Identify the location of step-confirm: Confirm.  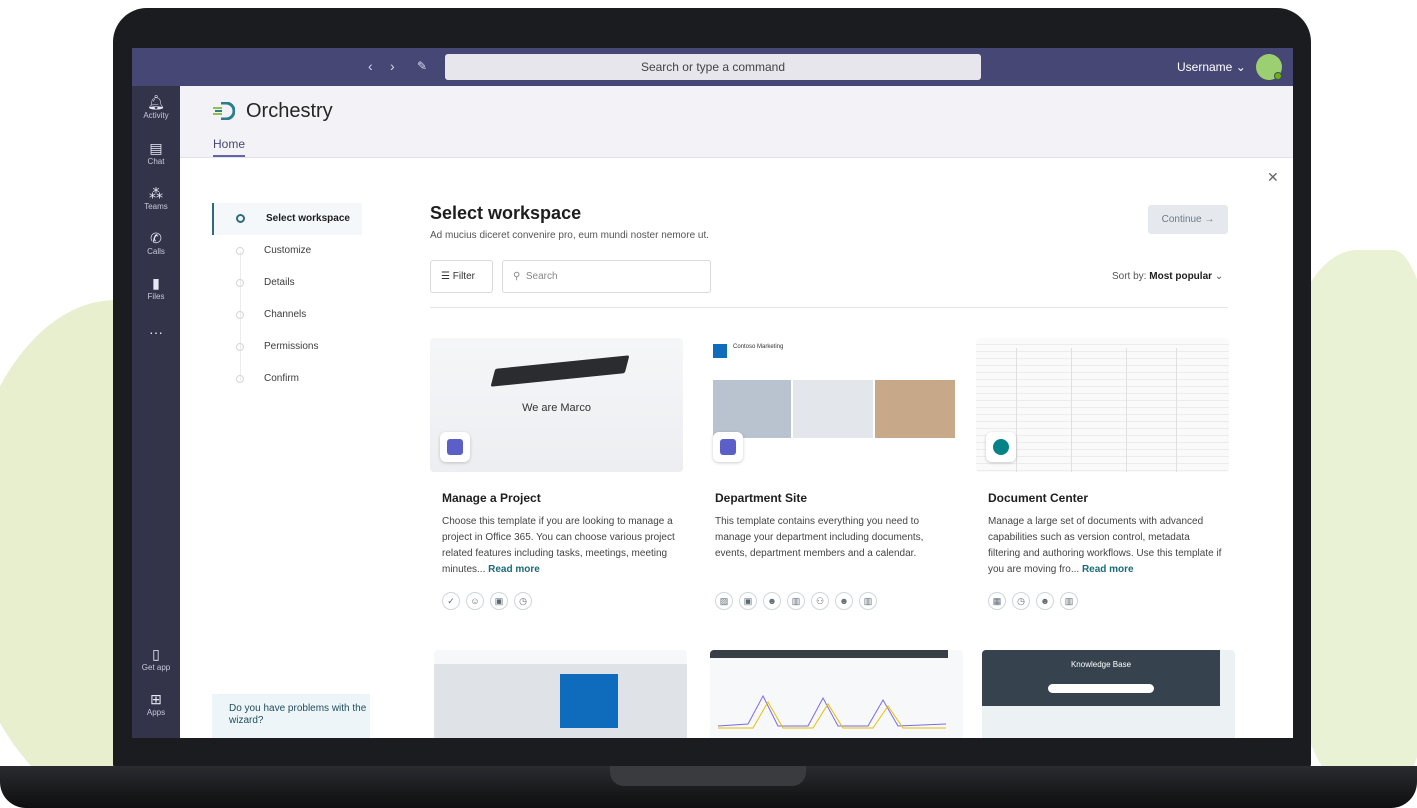
(287, 379).